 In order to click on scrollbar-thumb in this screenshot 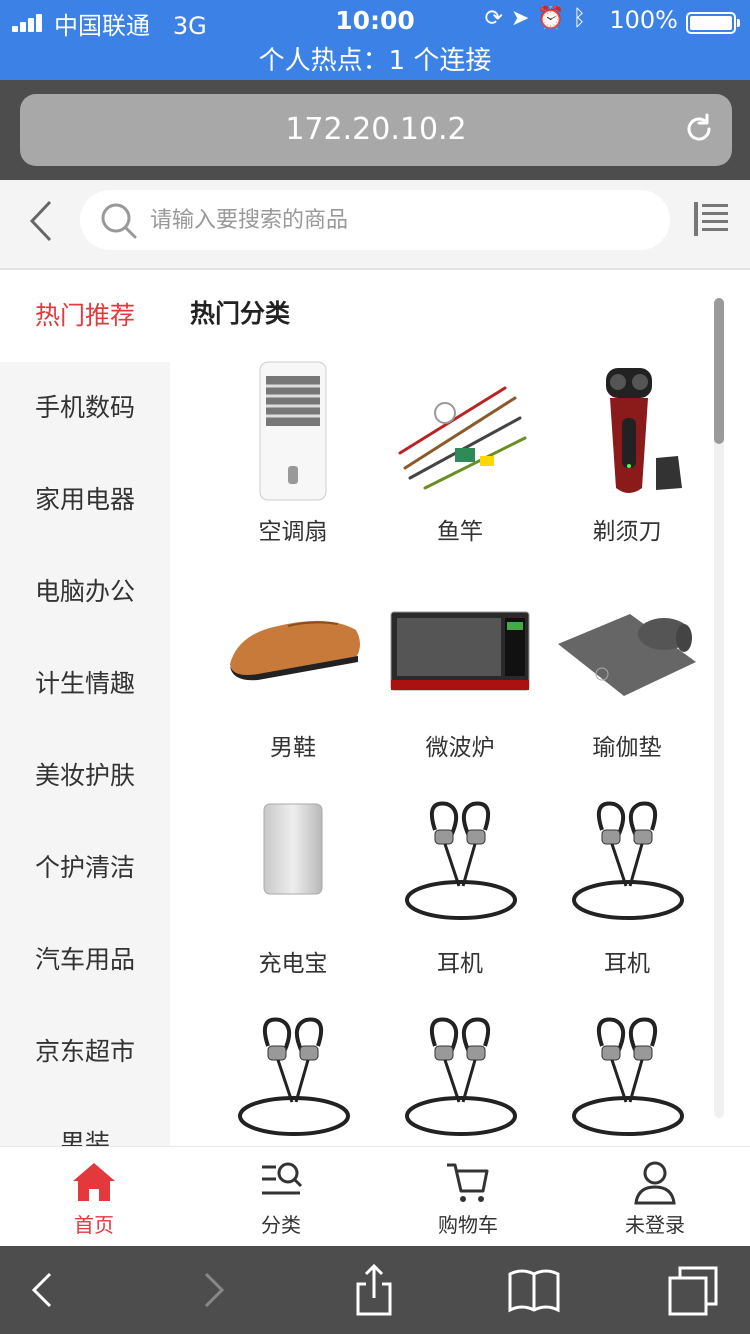, I will do `click(719, 371)`.